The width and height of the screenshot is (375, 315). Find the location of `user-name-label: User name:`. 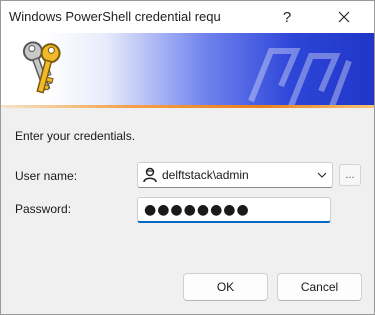

user-name-label: User name: is located at coordinates (46, 176).